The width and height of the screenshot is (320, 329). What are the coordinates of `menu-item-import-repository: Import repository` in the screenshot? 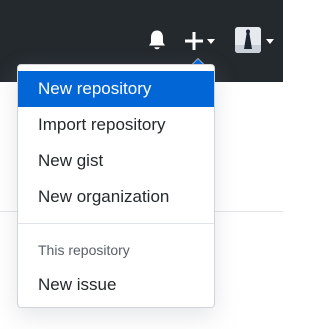 It's located at (116, 125).